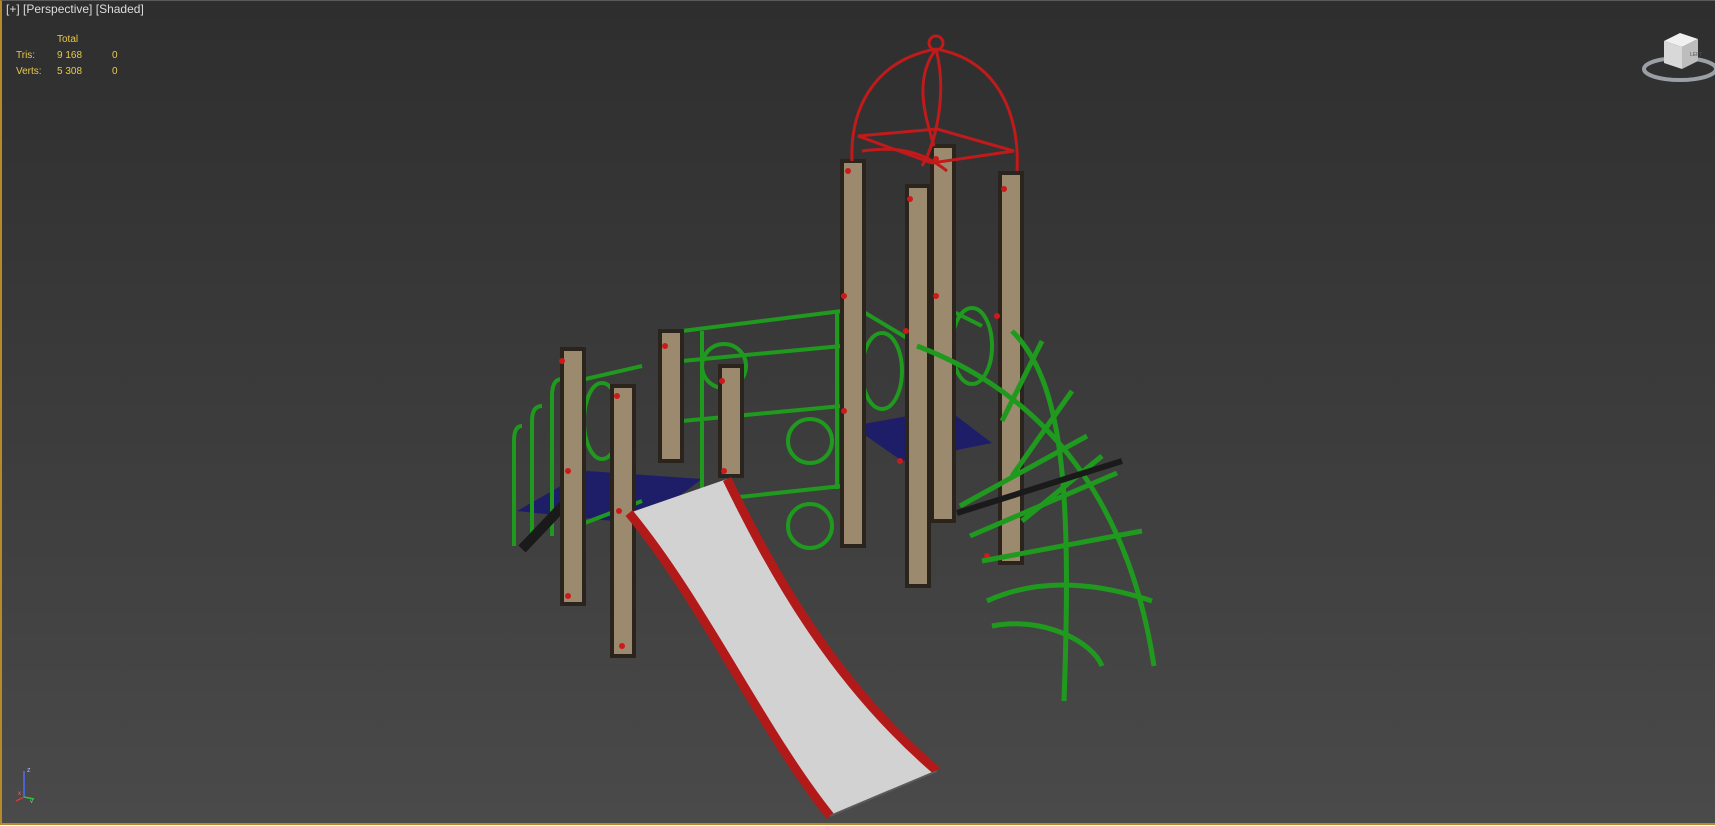  What do you see at coordinates (25, 785) in the screenshot?
I see `axis-tripod-icon: z x y` at bounding box center [25, 785].